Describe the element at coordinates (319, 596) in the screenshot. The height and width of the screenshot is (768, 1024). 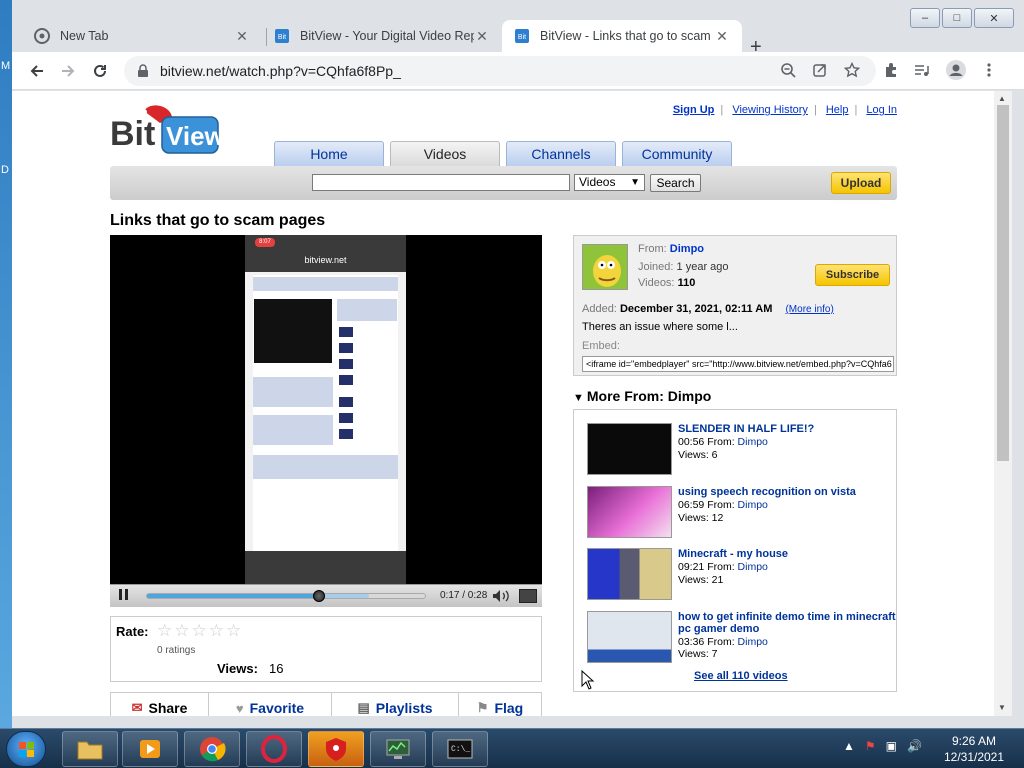
I see `seek-handle` at that location.